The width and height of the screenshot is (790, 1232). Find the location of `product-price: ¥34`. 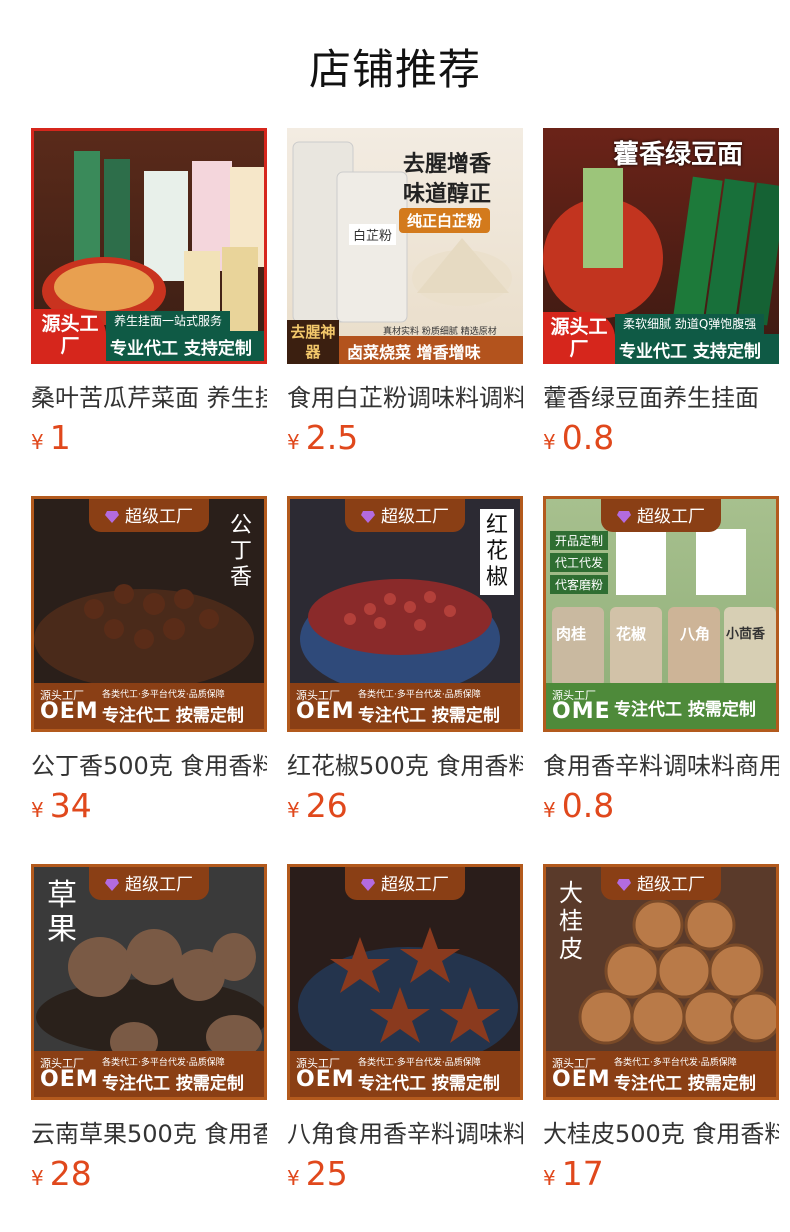

product-price: ¥34 is located at coordinates (61, 805).